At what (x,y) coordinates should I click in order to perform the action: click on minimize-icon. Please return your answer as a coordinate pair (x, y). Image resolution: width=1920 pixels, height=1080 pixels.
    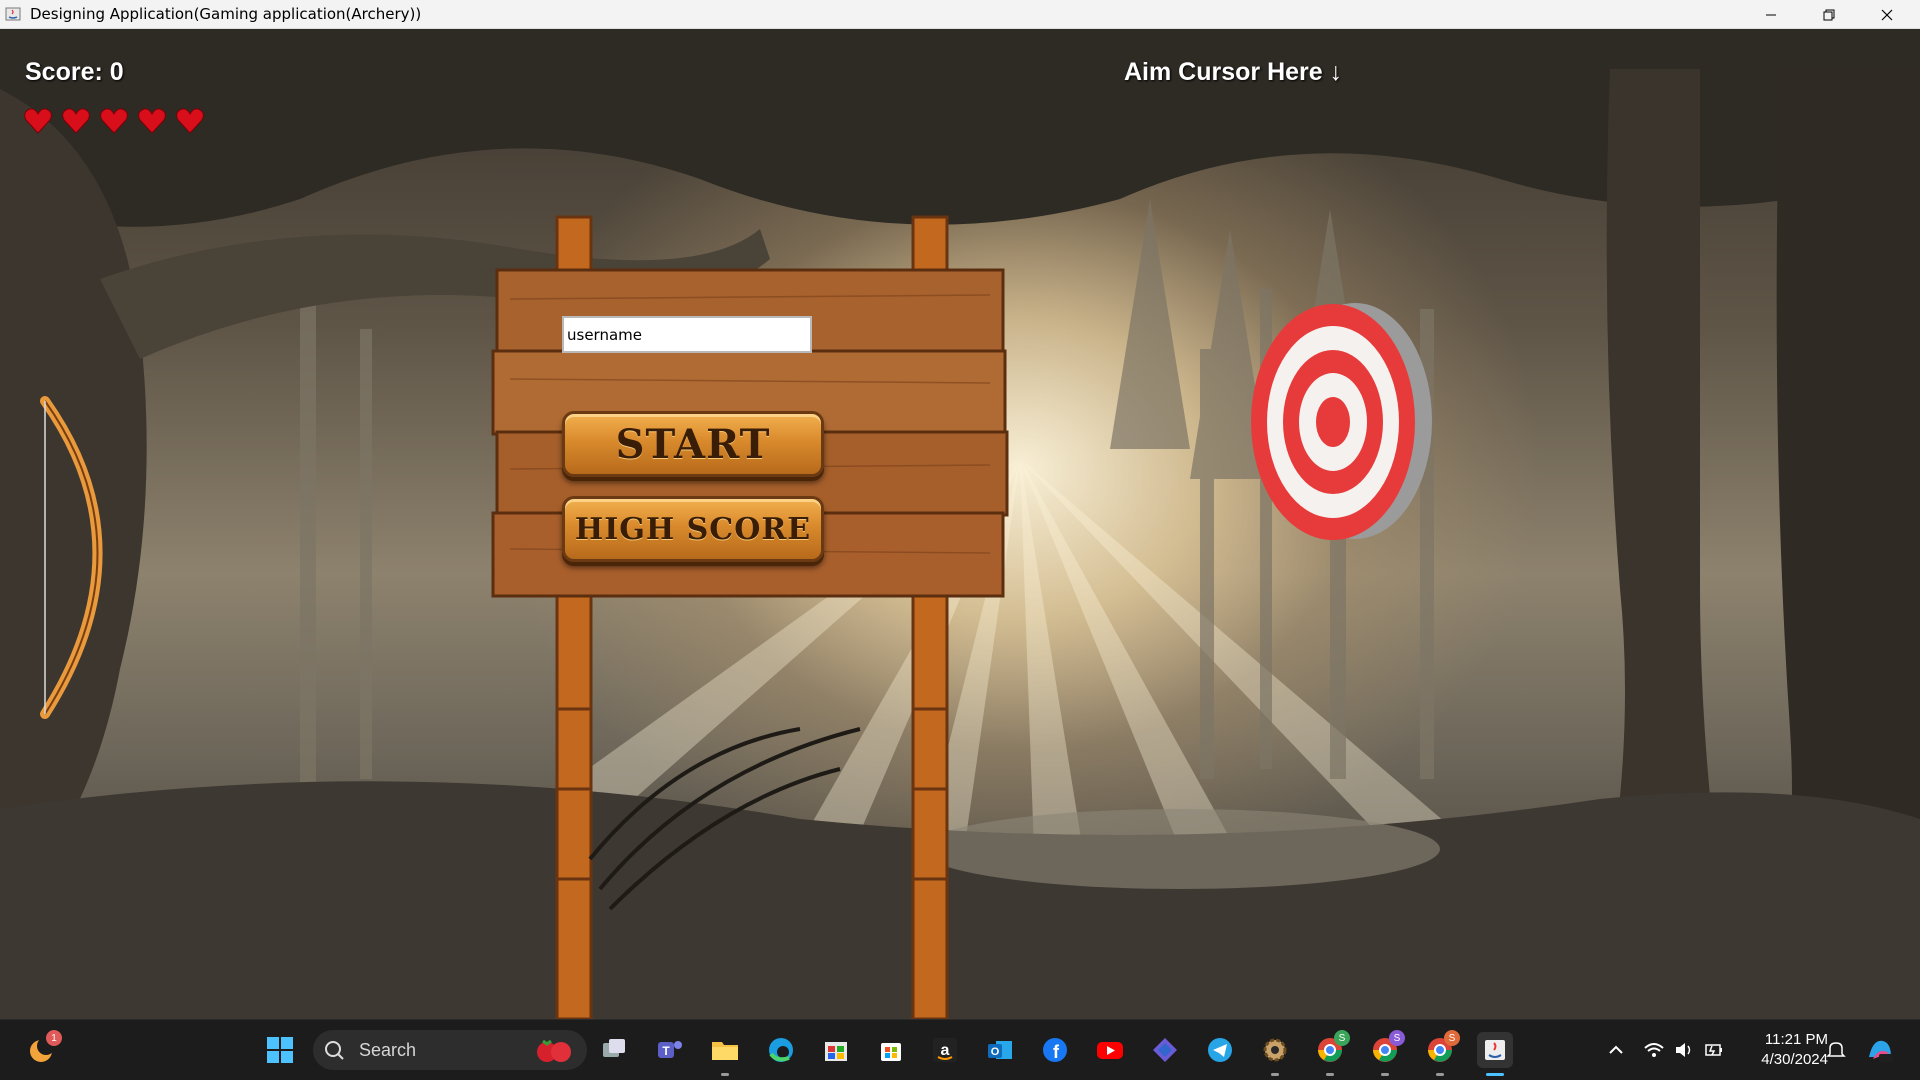
    Looking at the image, I should click on (1771, 14).